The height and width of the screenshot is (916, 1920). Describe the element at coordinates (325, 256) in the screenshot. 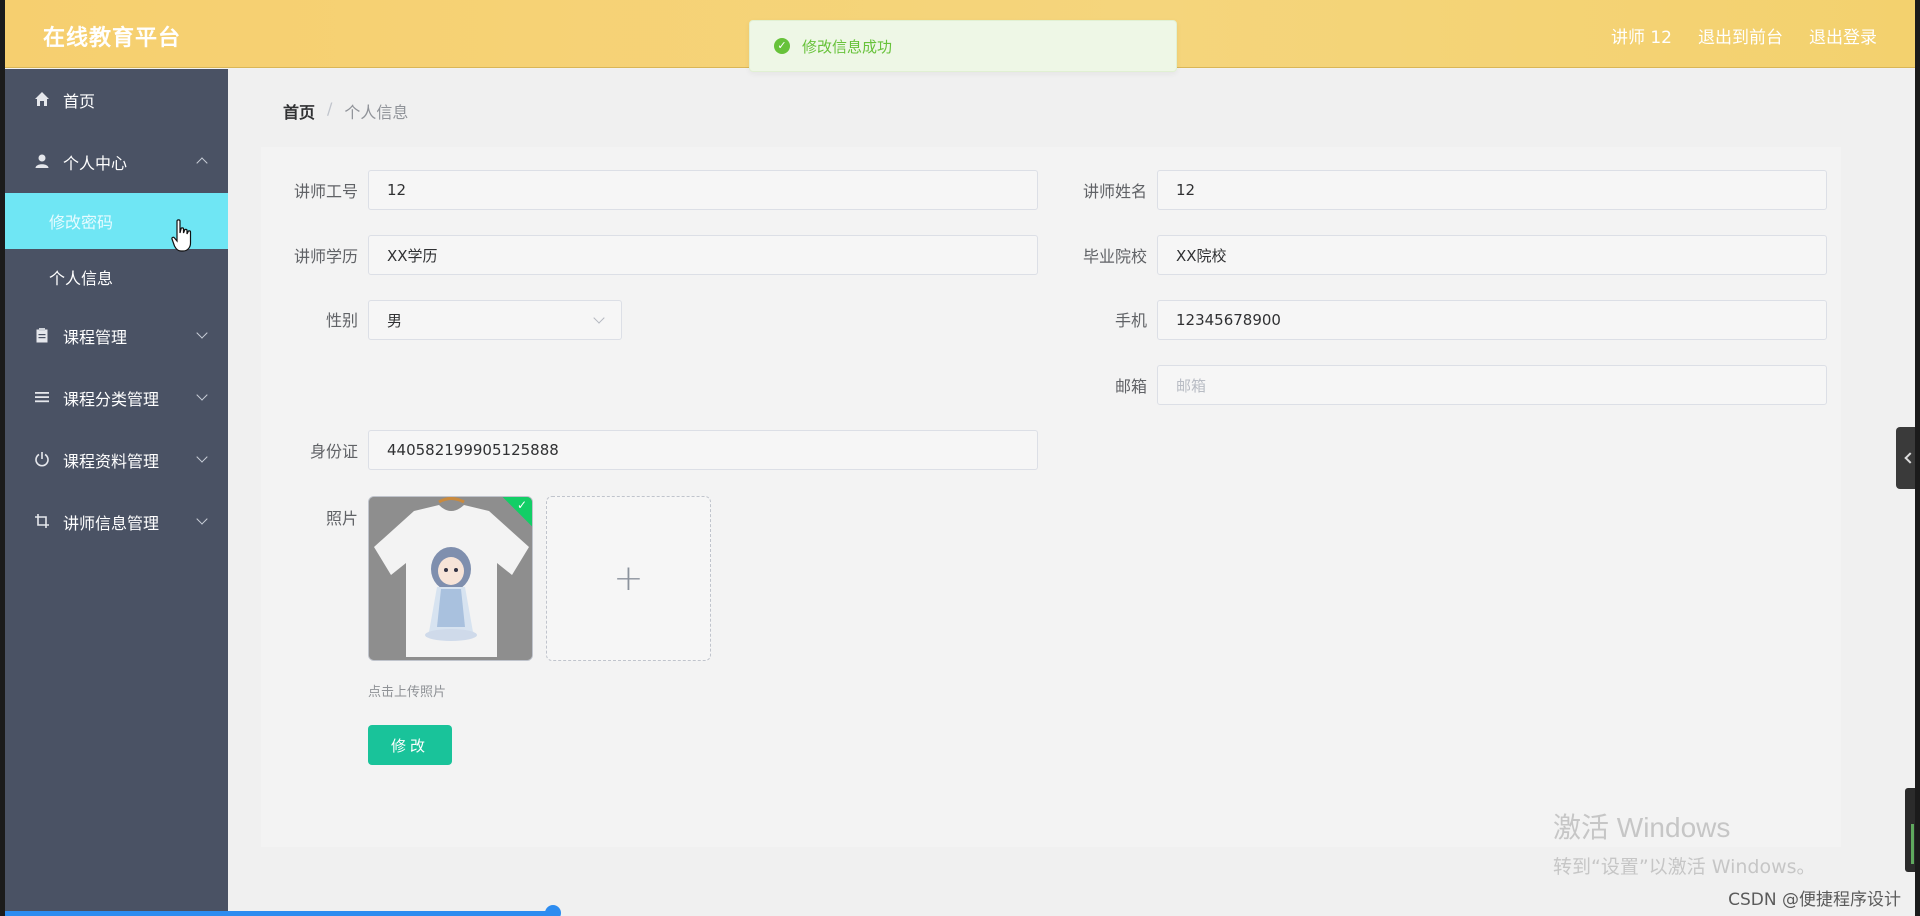

I see `education-label: 讲师学历` at that location.